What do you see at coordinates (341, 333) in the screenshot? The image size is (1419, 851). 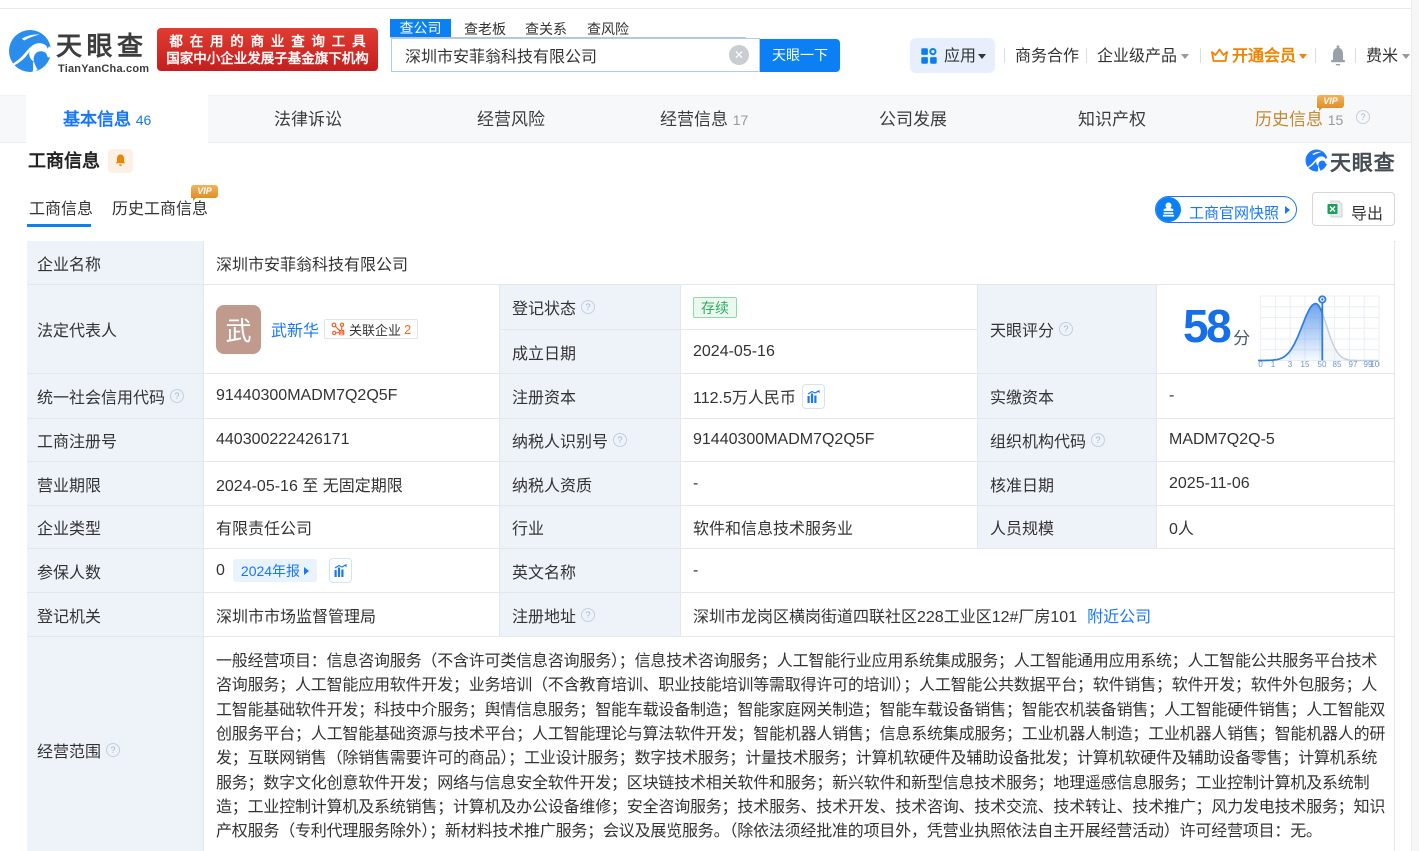 I see `svg-text: 企` at bounding box center [341, 333].